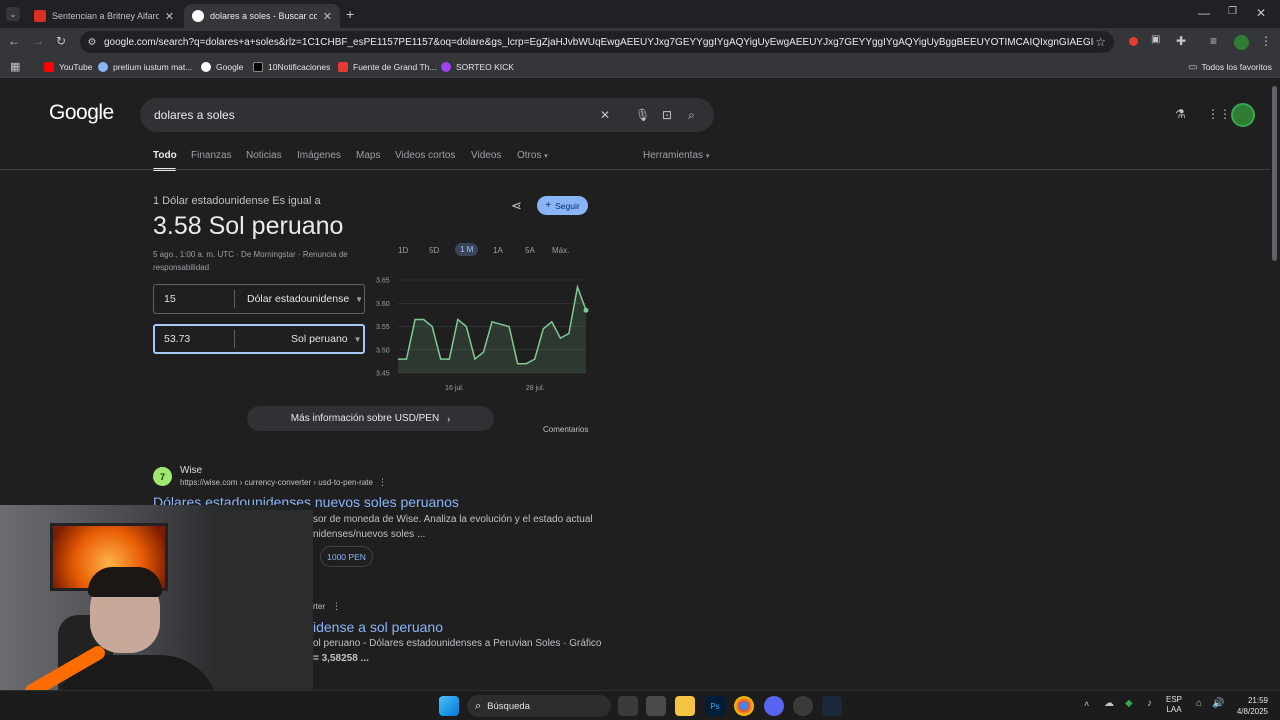 The image size is (1280, 720). What do you see at coordinates (744, 706) in the screenshot?
I see `chrome-icon` at bounding box center [744, 706].